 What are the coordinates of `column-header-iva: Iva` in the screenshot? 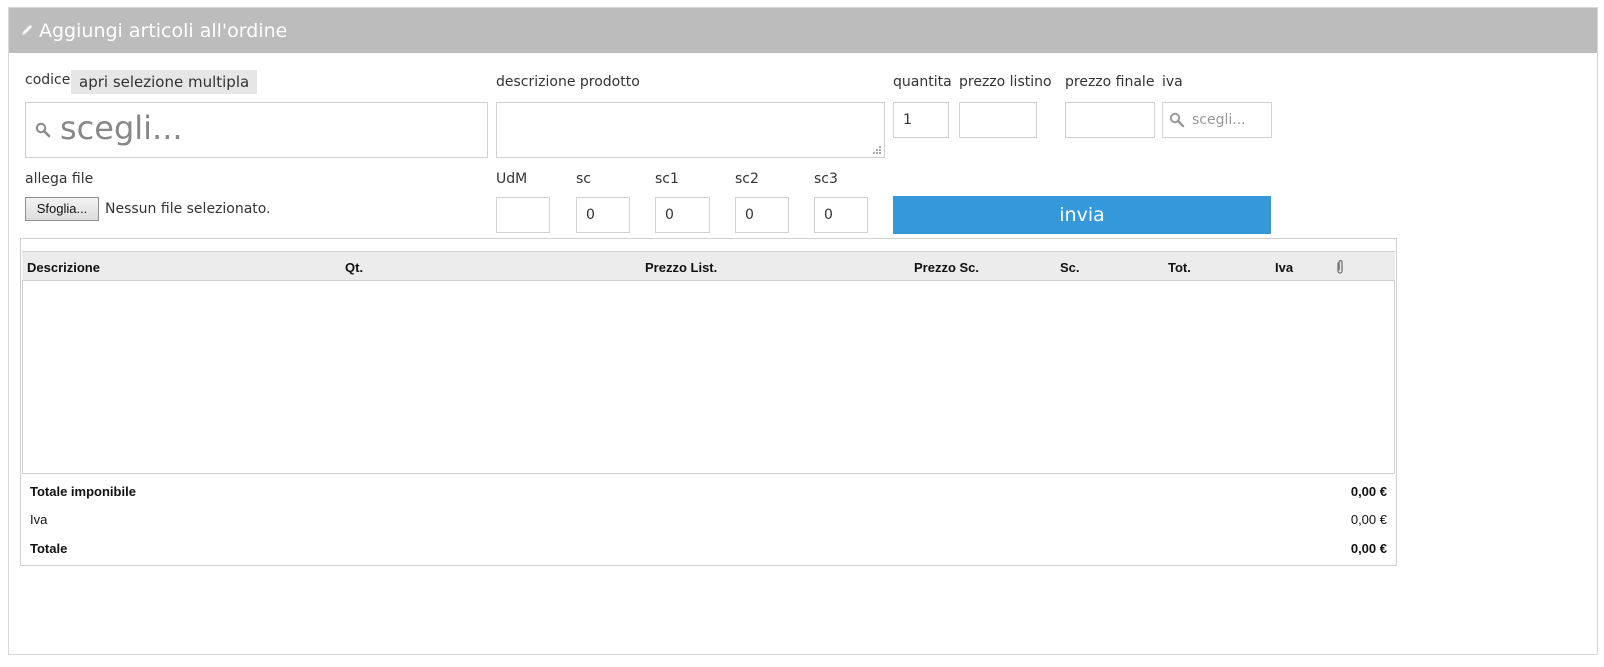 It's located at (1284, 267).